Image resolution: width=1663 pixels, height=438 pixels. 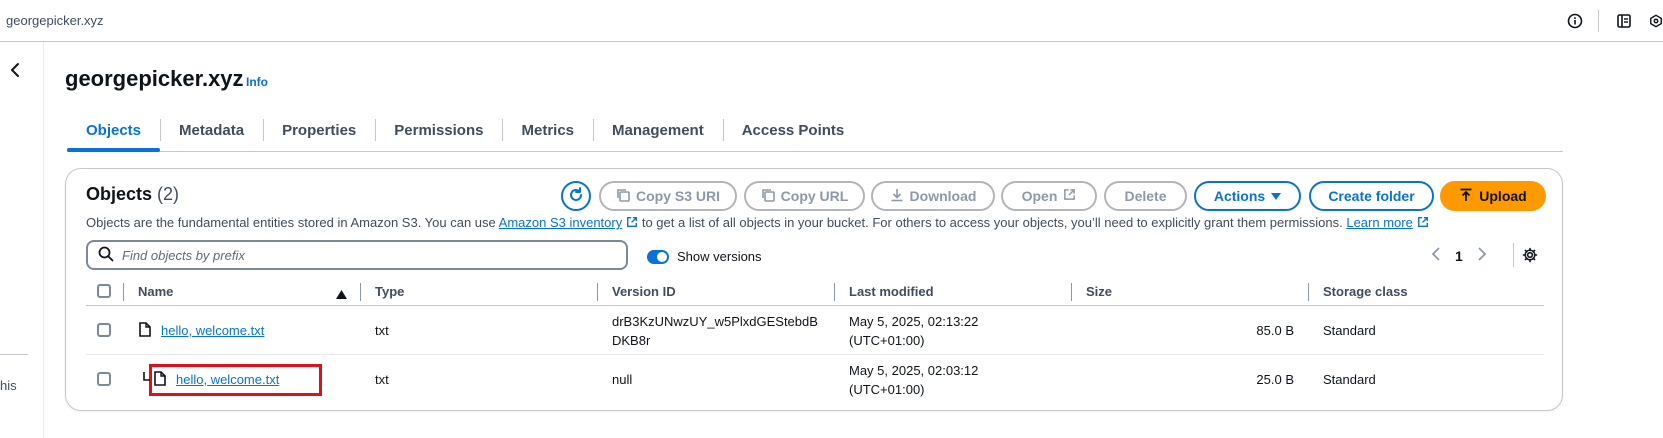 What do you see at coordinates (623, 196) in the screenshot?
I see `copy-icon` at bounding box center [623, 196].